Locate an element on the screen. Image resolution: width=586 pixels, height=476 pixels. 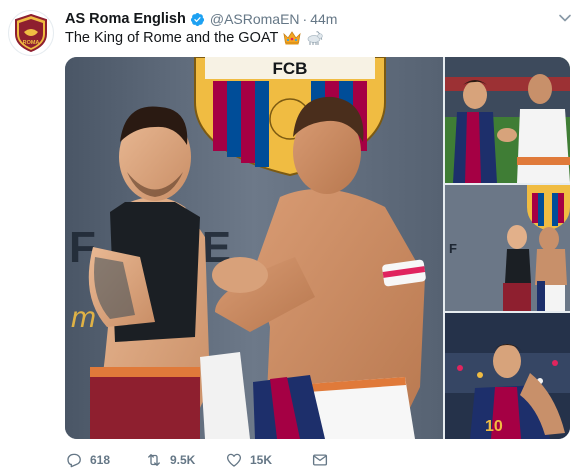
tweet-header: AS Roma English @ASRomaEN · 44m is located at coordinates (201, 19).